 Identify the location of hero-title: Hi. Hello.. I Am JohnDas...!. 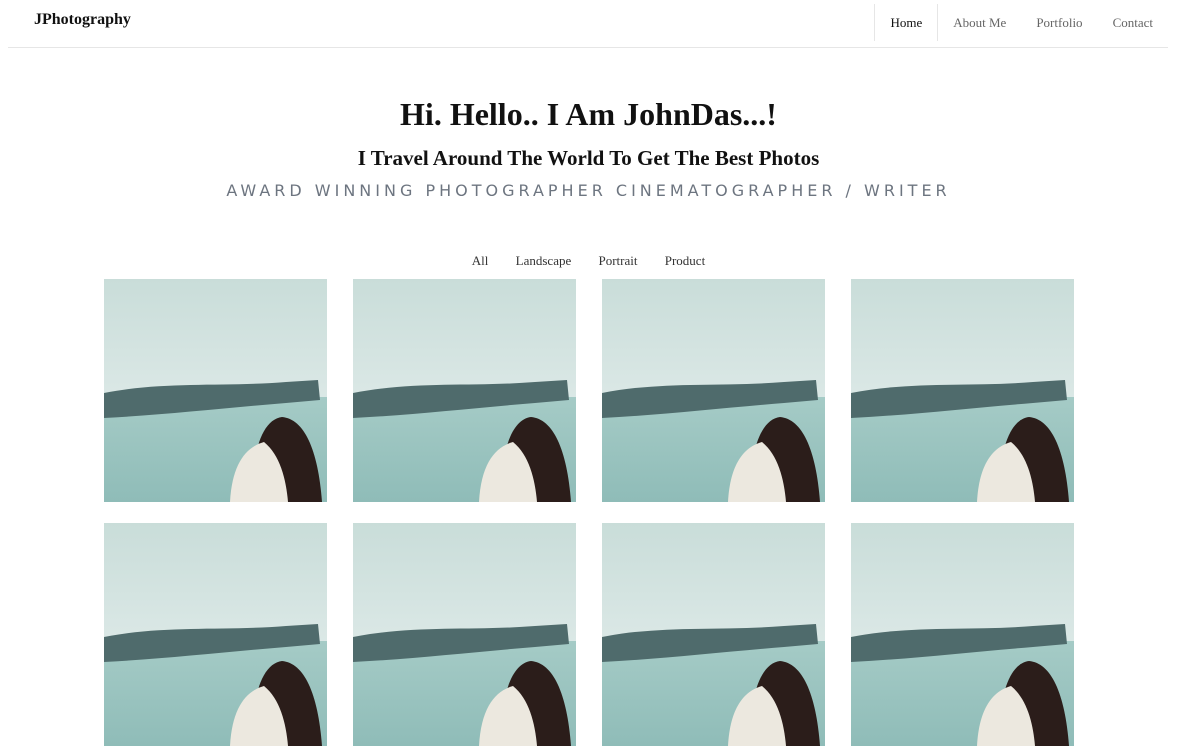
(588, 114).